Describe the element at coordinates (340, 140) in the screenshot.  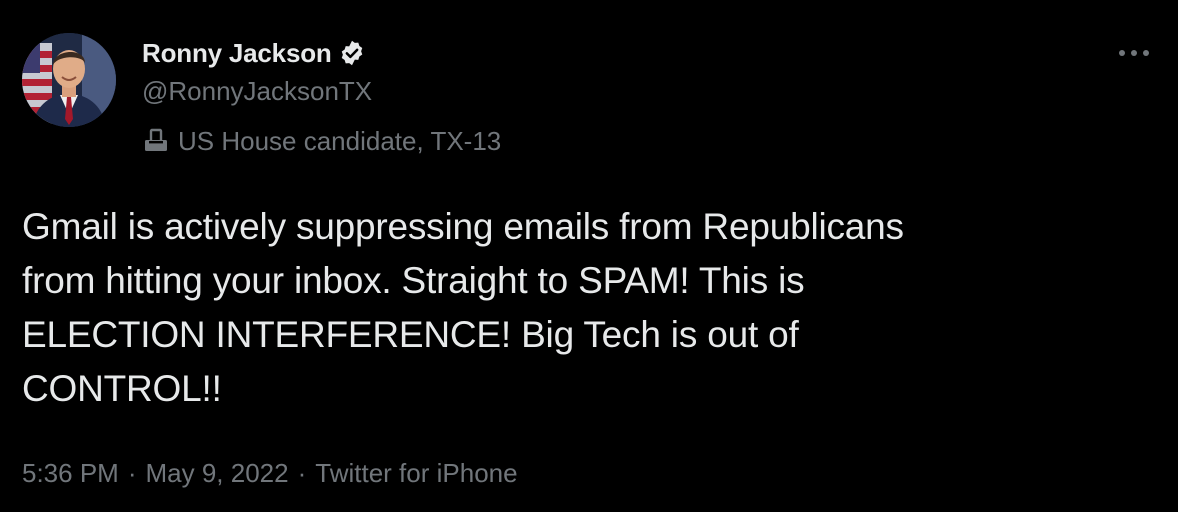
I see `affiliation-text: US House candidate, TX-13` at that location.